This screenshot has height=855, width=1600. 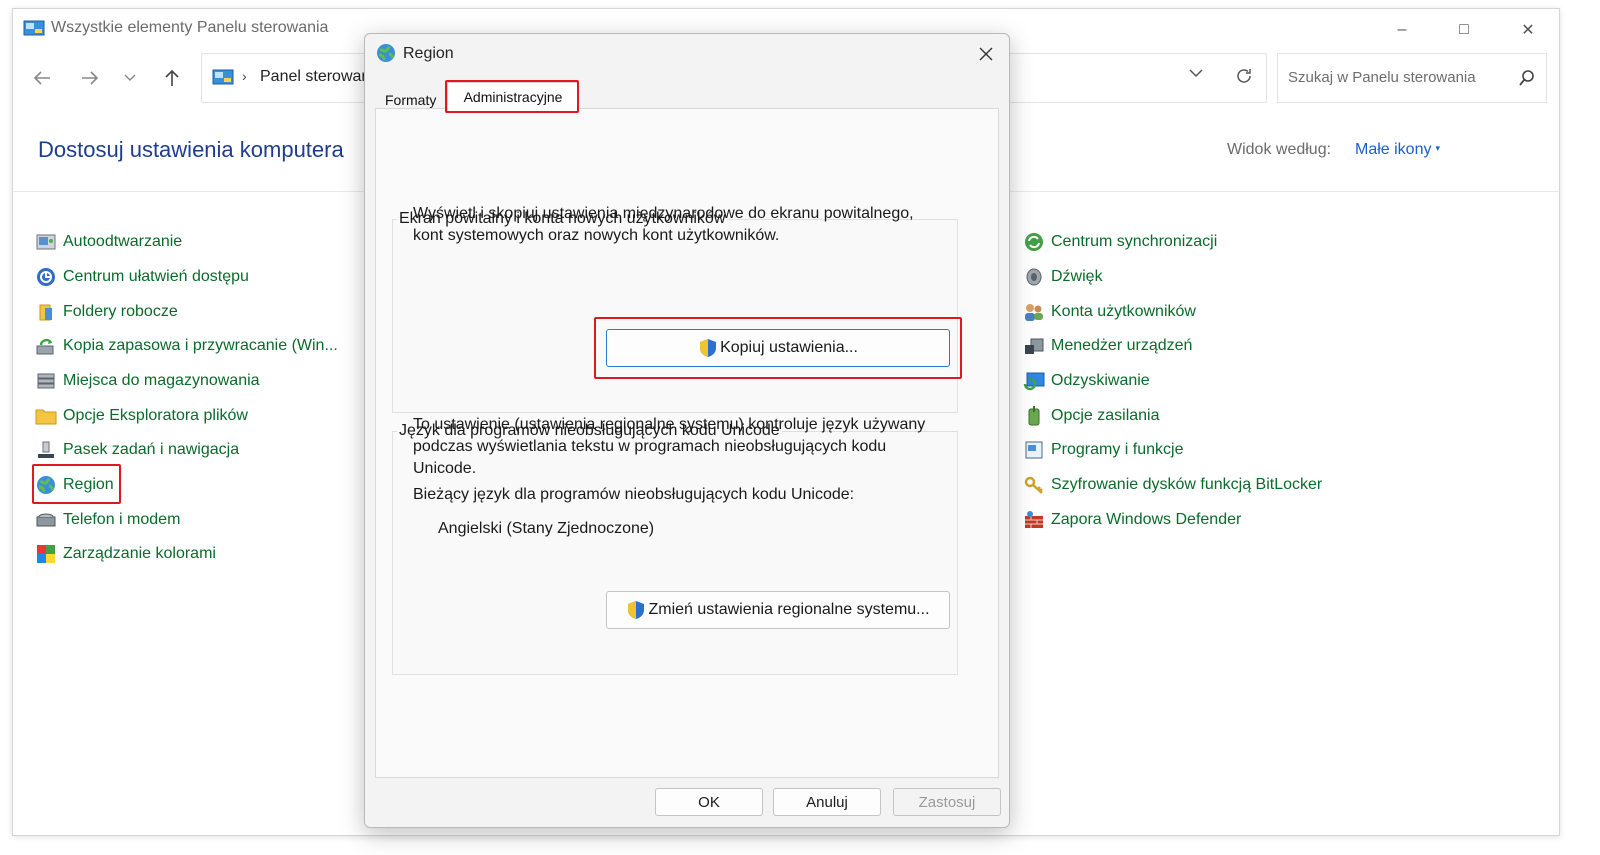 I want to click on back-arrow-icon, so click(x=42, y=78).